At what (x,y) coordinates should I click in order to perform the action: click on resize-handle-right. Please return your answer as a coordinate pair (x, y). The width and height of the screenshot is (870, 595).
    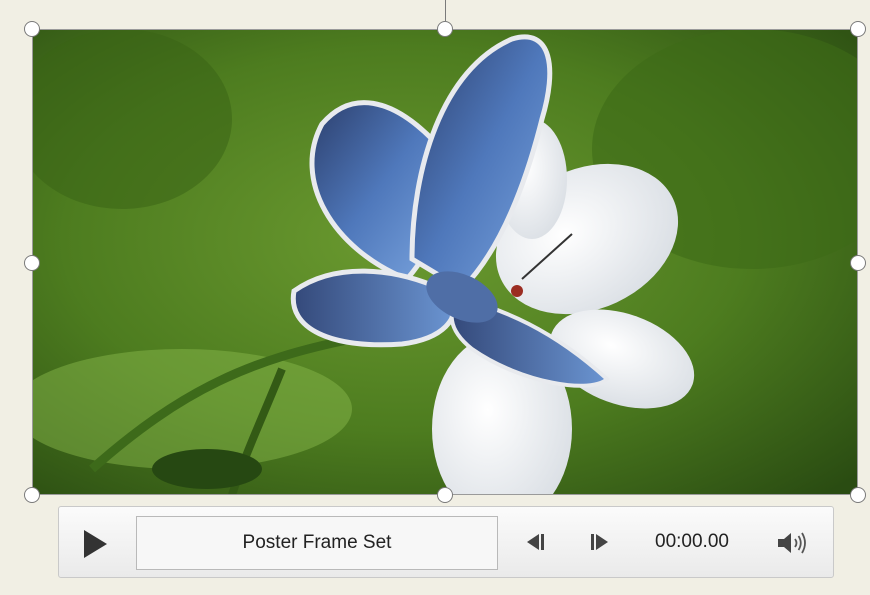
    Looking at the image, I should click on (858, 263).